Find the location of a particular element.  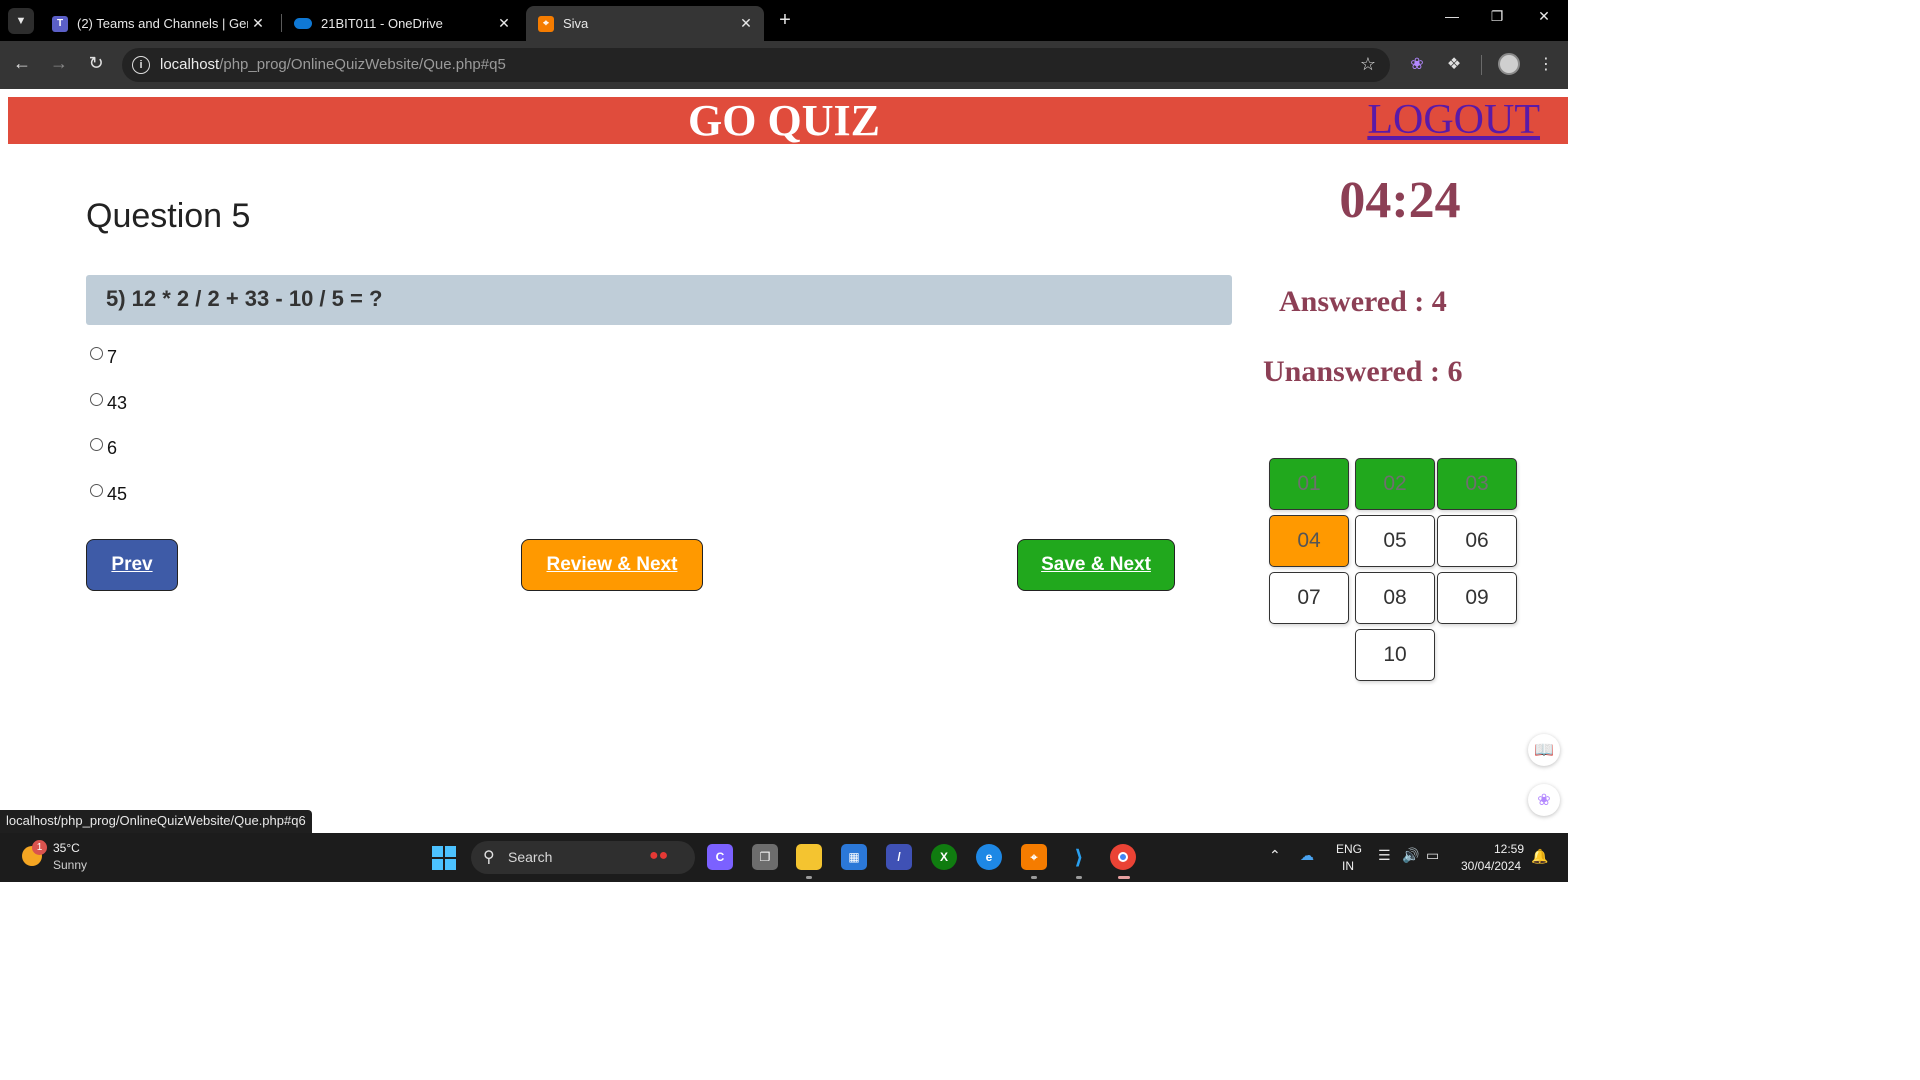

palette-question-03: 03 is located at coordinates (1477, 484).